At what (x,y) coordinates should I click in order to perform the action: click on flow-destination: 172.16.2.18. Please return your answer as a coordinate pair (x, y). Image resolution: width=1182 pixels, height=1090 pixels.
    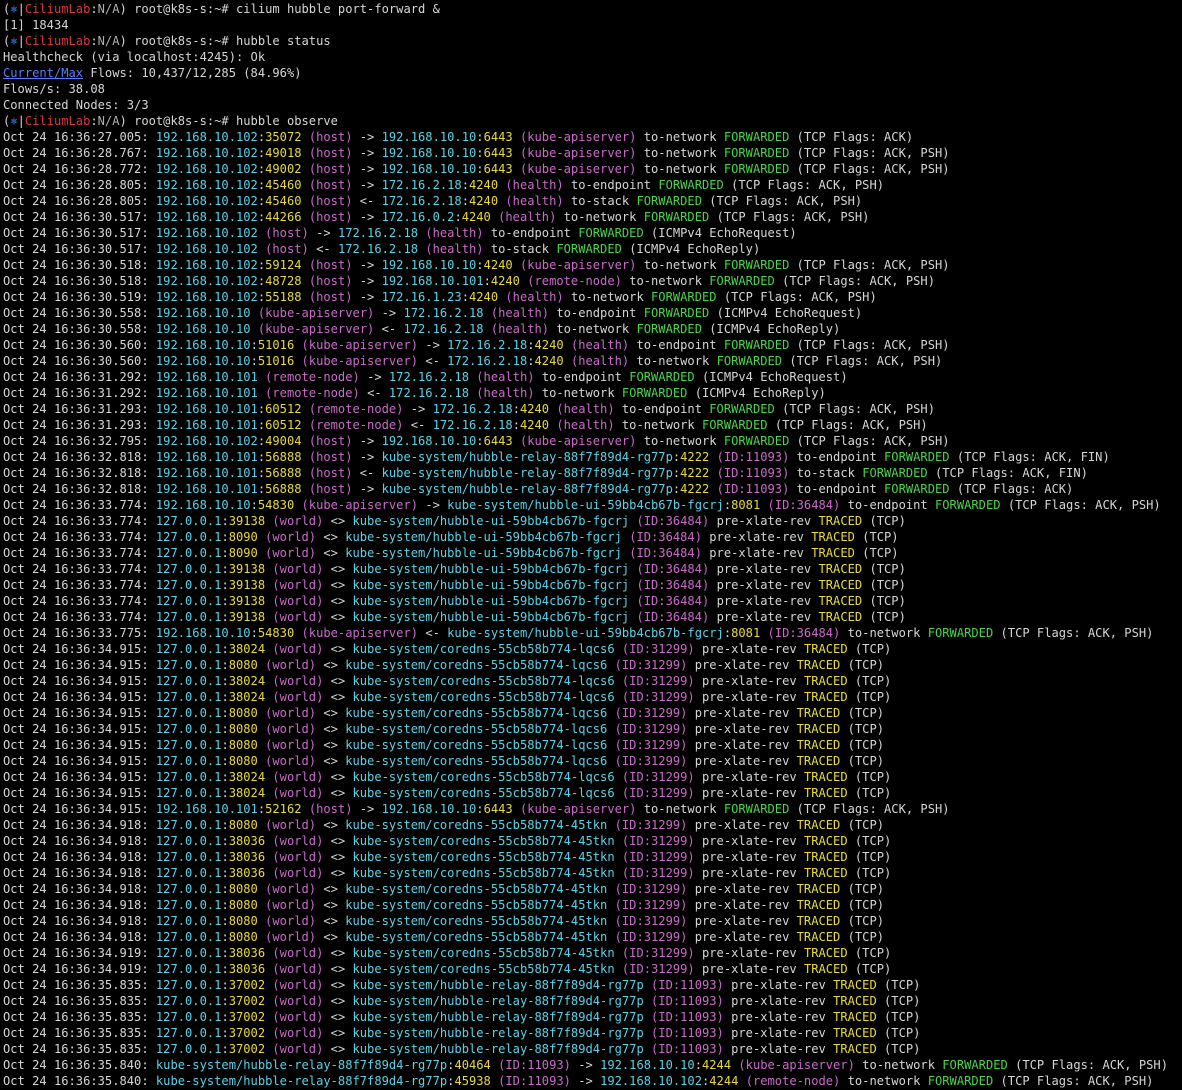
    Looking at the image, I should click on (428, 393).